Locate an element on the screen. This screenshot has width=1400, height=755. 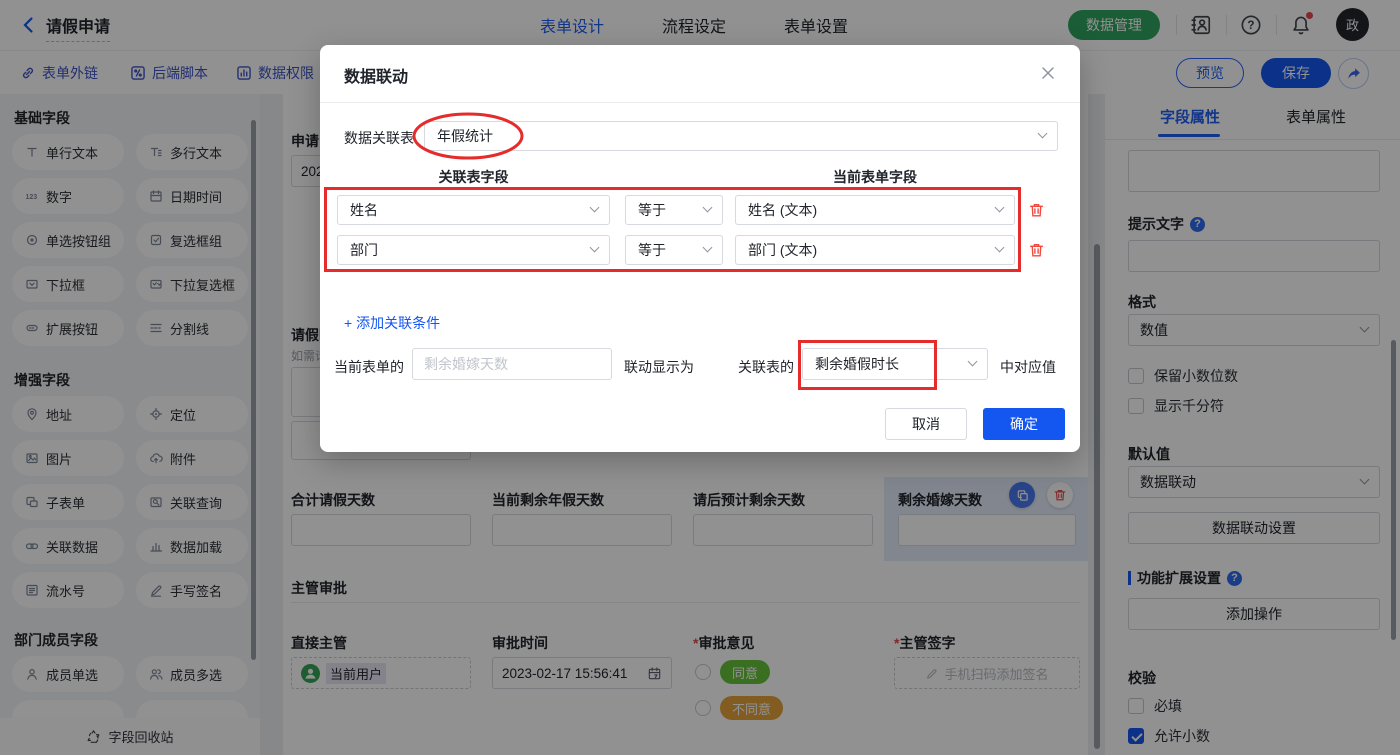
value: 部门 is located at coordinates (364, 250).